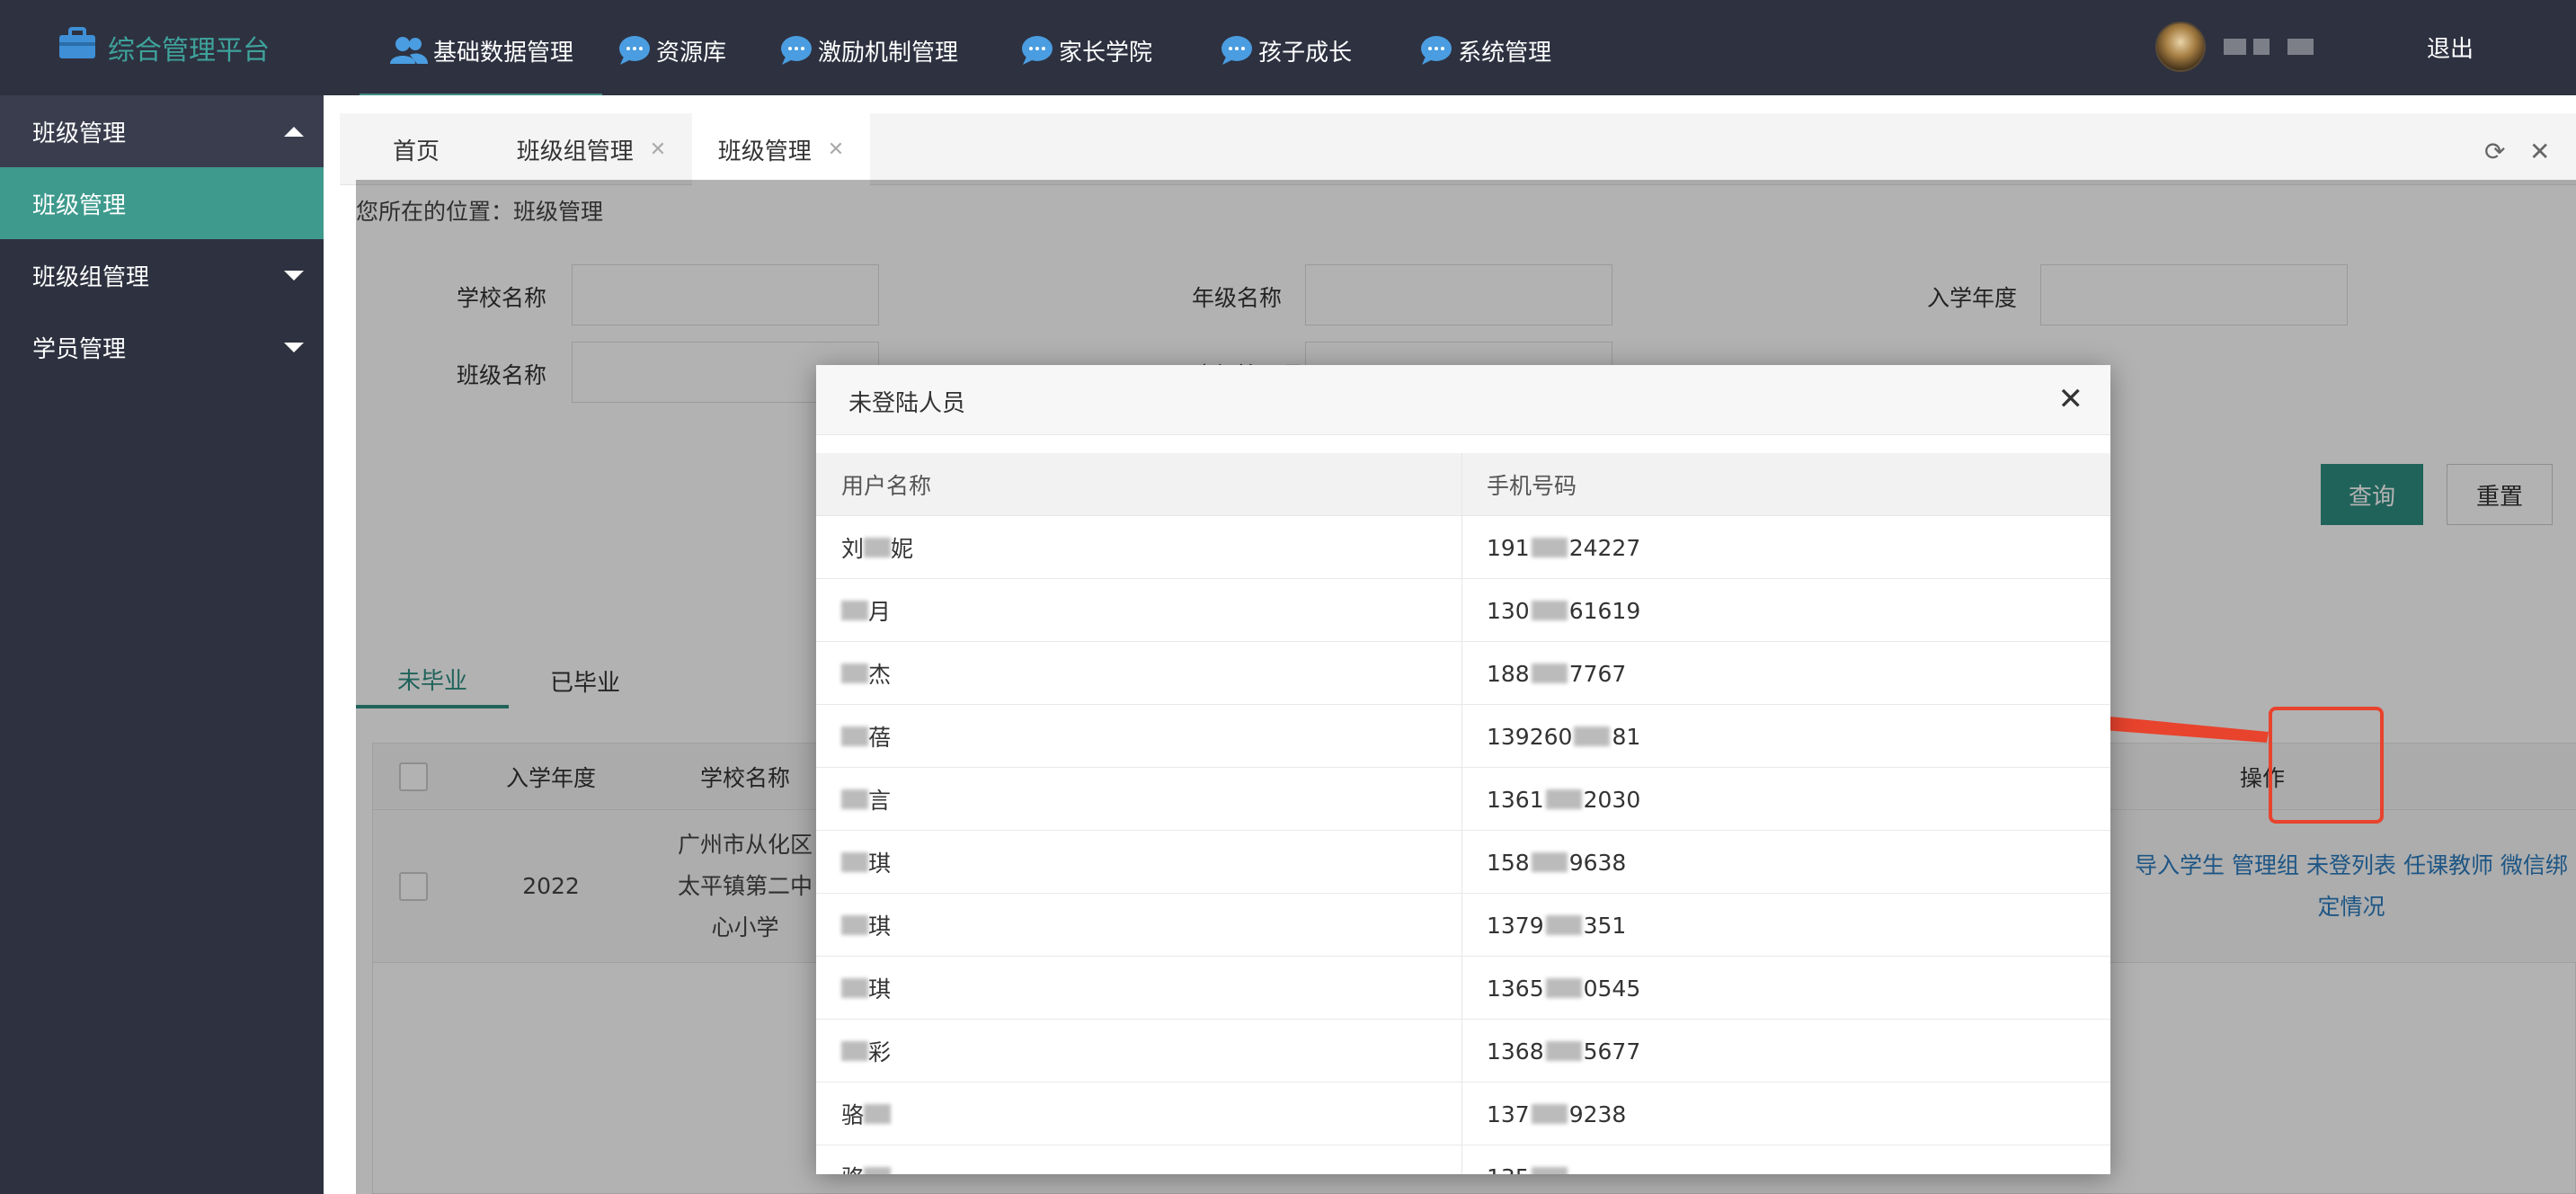 Image resolution: width=2576 pixels, height=1194 pixels. What do you see at coordinates (83, 47) in the screenshot?
I see `briefcase-icon` at bounding box center [83, 47].